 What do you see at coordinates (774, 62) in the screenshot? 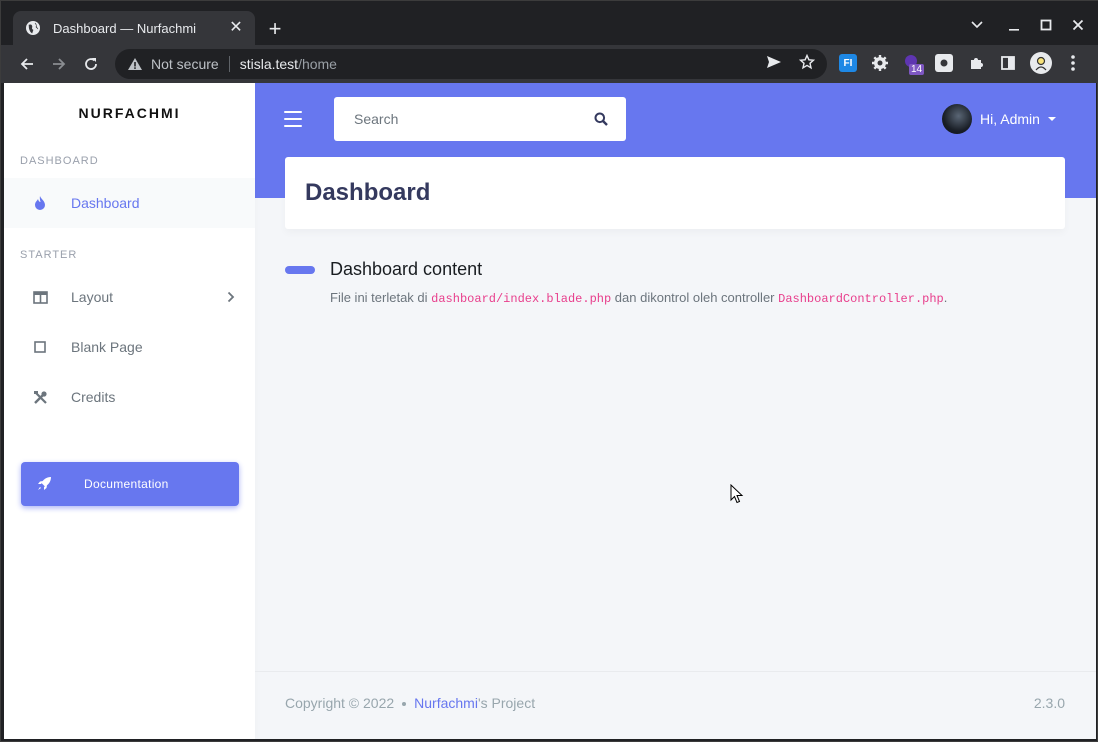
I see `send-icon` at bounding box center [774, 62].